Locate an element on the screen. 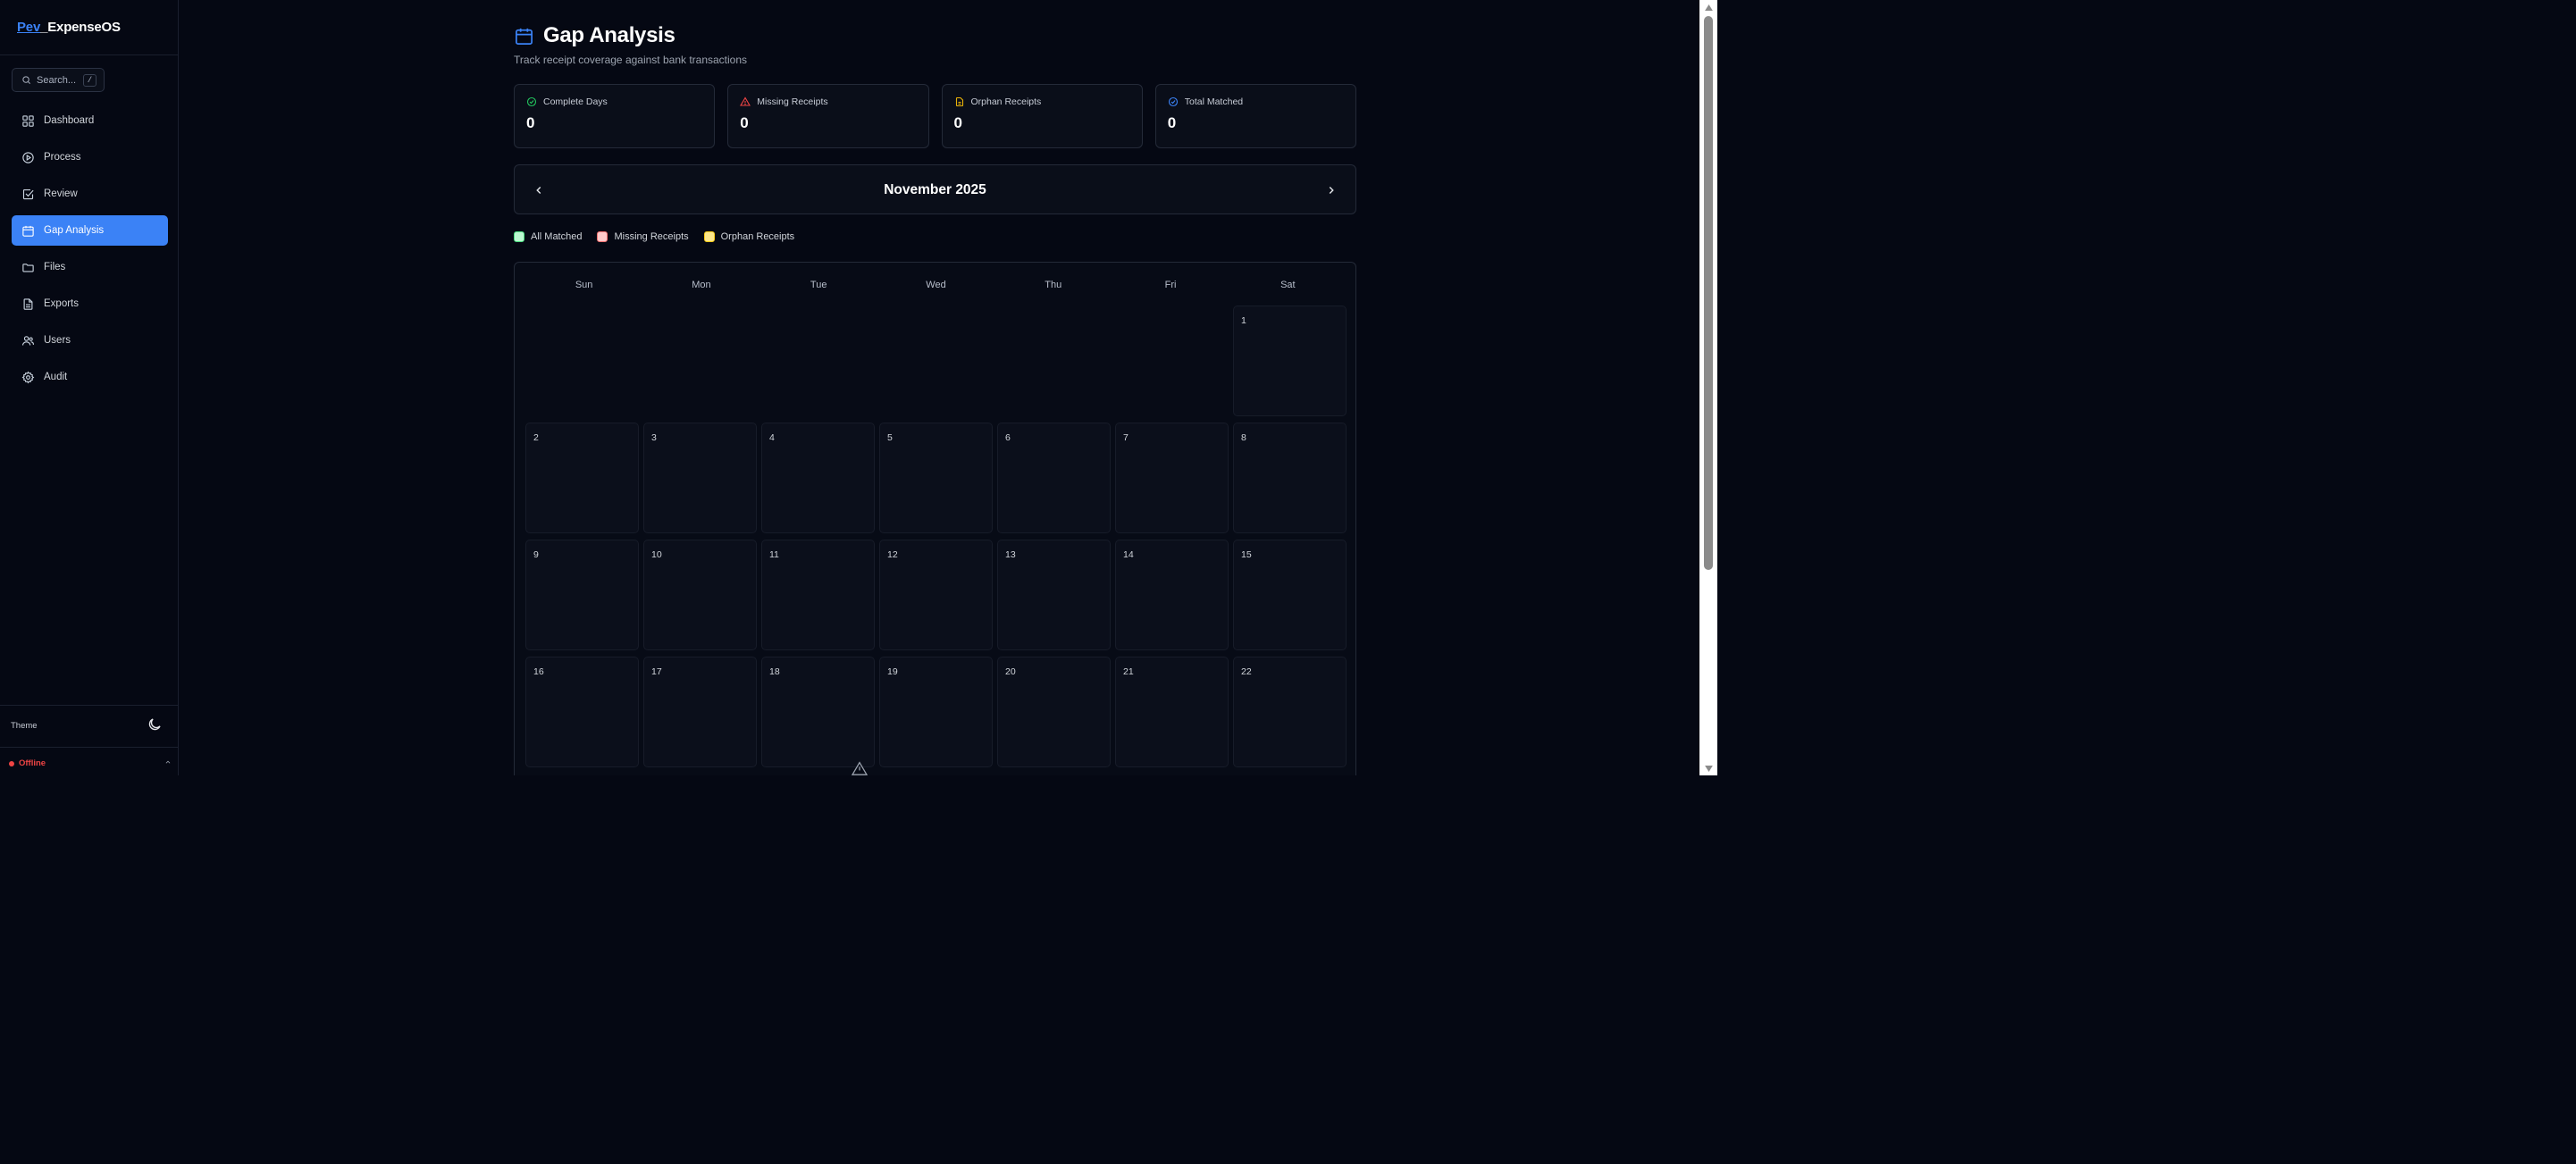  calendar-day-cell: 5 is located at coordinates (936, 478).